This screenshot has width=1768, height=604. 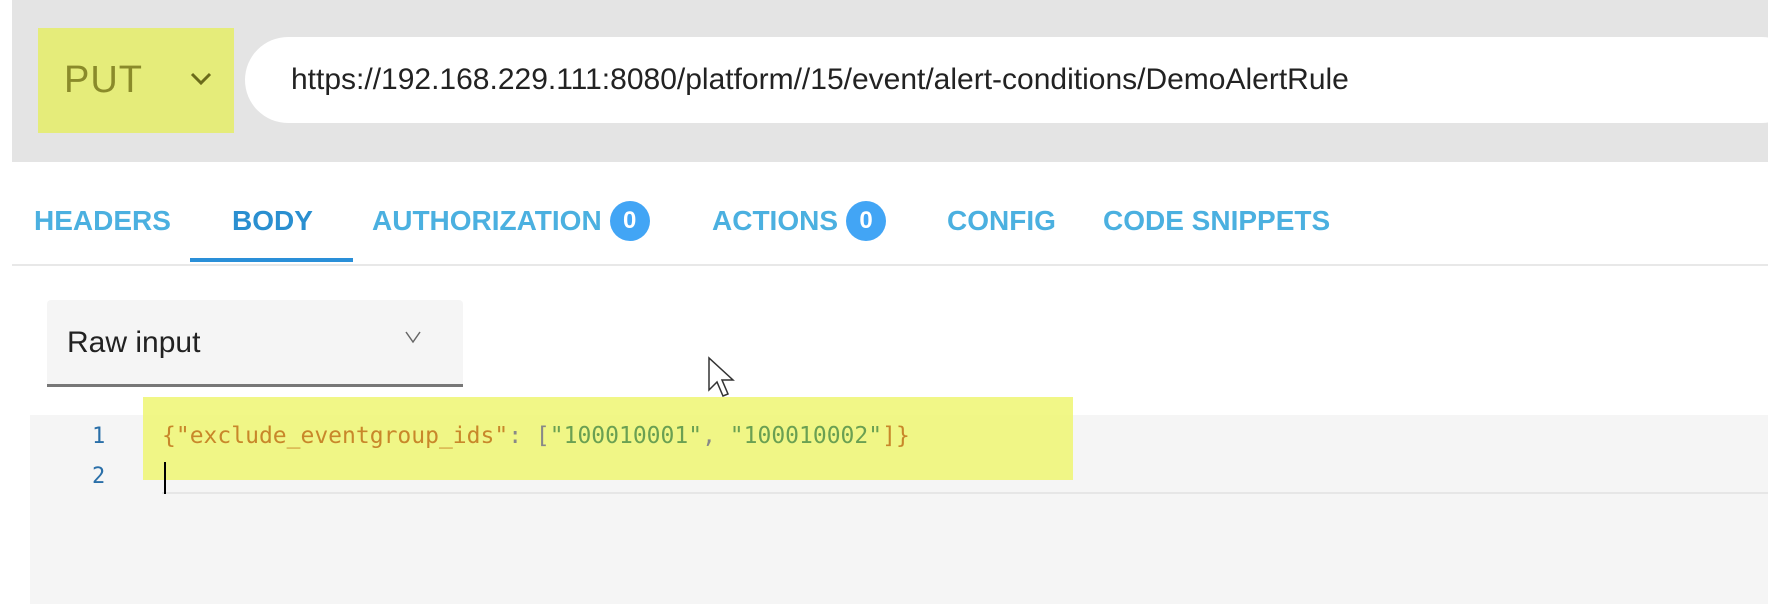 I want to click on tab-code-snippets: CODE SNIPPETS, so click(x=1216, y=221).